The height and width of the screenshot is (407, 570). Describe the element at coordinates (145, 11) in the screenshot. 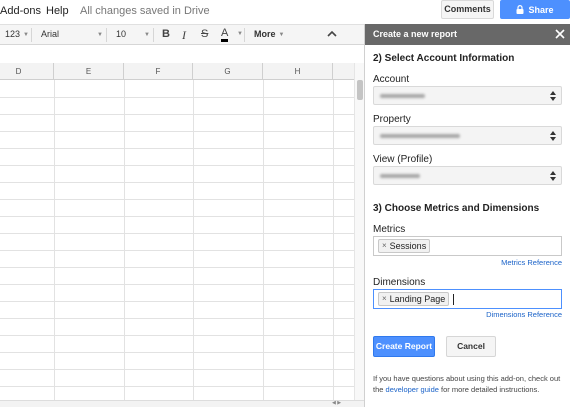

I see `save-status: All changes saved in Drive` at that location.